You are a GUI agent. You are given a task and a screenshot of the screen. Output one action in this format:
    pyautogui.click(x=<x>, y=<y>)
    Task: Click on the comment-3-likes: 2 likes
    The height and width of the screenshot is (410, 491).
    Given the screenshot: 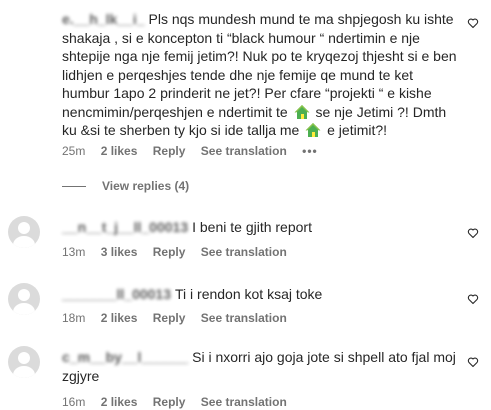 What is the action you would take?
    pyautogui.click(x=119, y=318)
    